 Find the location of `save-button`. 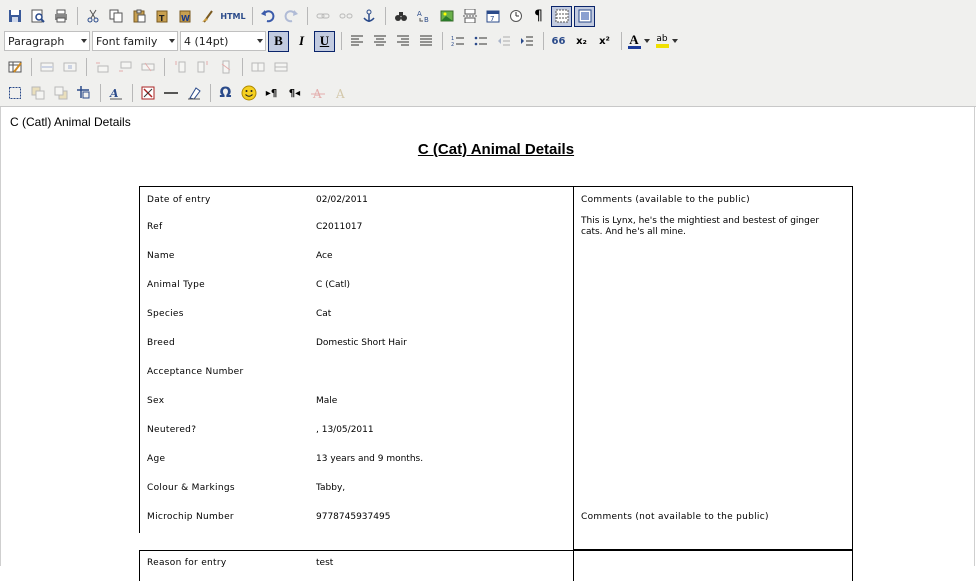

save-button is located at coordinates (14, 16).